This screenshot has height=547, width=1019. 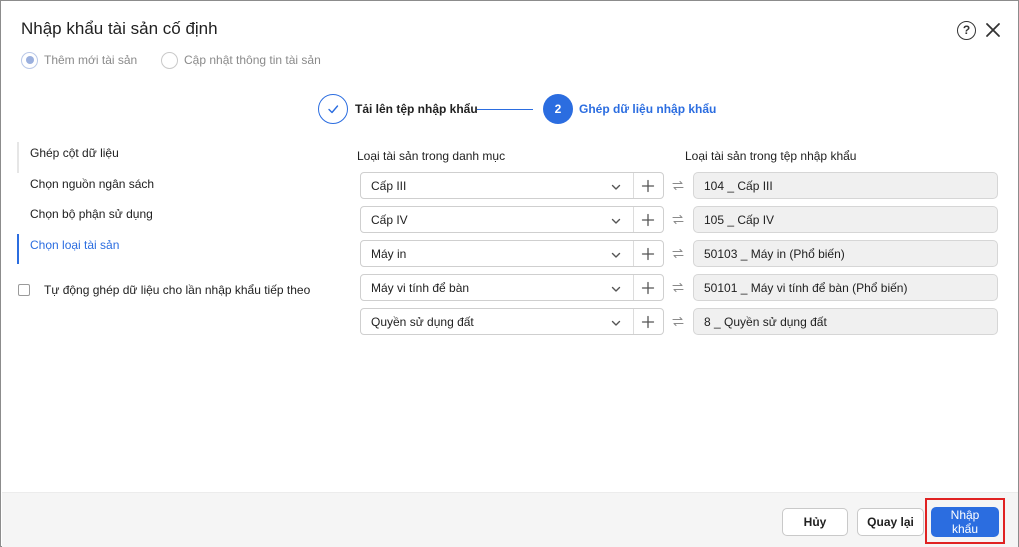 I want to click on catalog-select: Cấp III, so click(x=512, y=185).